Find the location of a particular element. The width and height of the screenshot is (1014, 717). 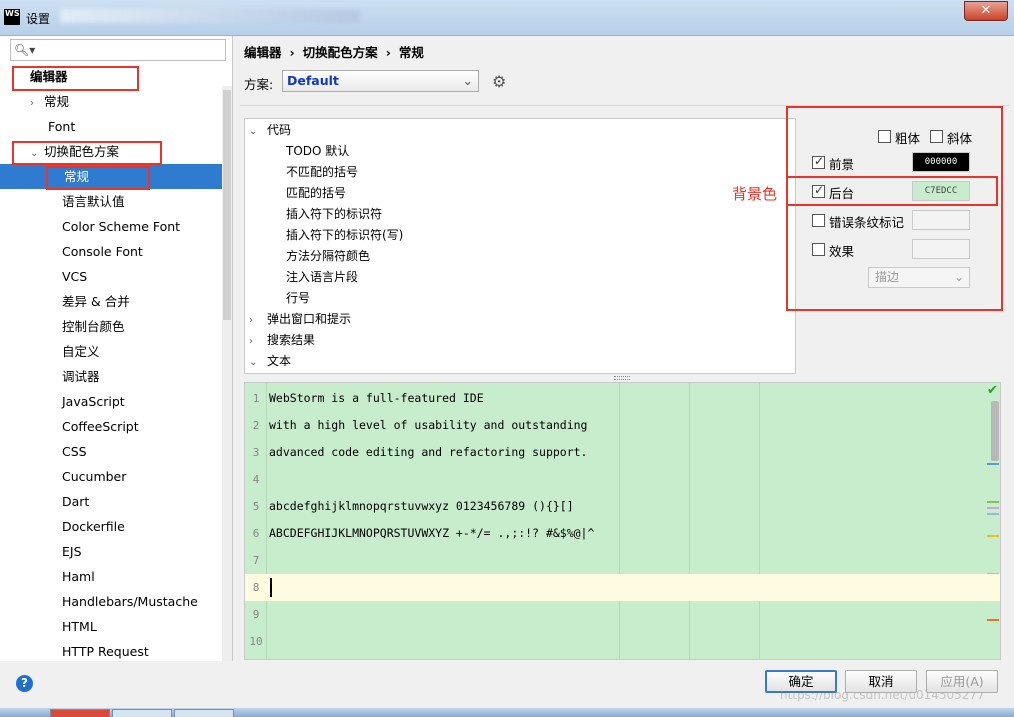

apply-button: 应用(A) is located at coordinates (962, 681).